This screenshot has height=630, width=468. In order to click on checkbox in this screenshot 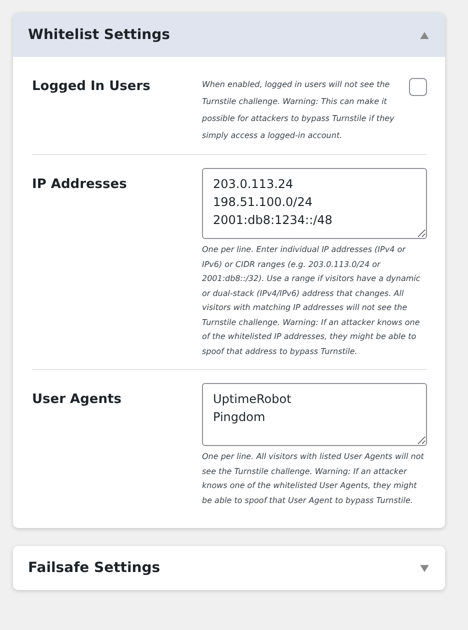, I will do `click(418, 87)`.